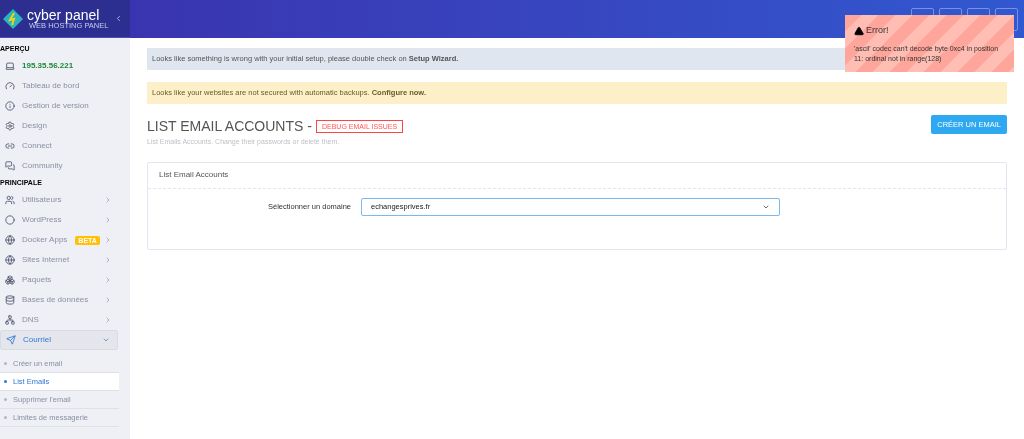  What do you see at coordinates (10, 280) in the screenshot?
I see `boxes-icon` at bounding box center [10, 280].